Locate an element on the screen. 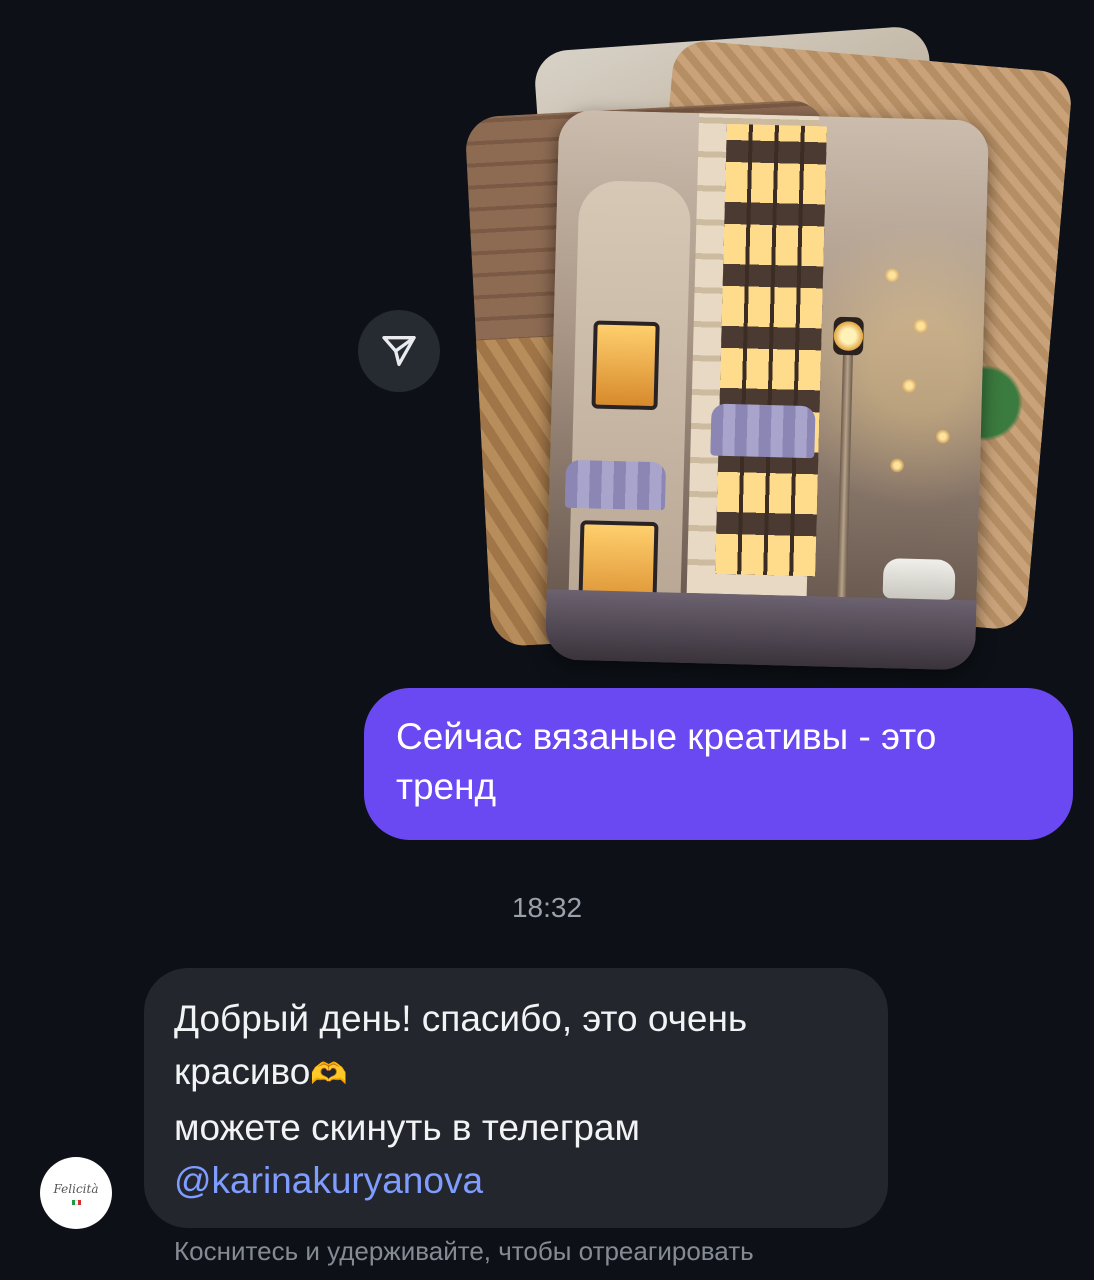 The image size is (1094, 1280). send-paper-plane-icon is located at coordinates (399, 351).